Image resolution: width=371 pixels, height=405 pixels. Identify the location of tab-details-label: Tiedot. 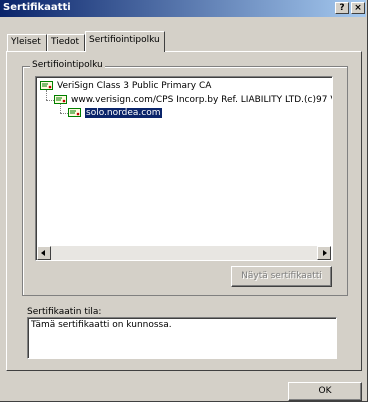
(65, 42).